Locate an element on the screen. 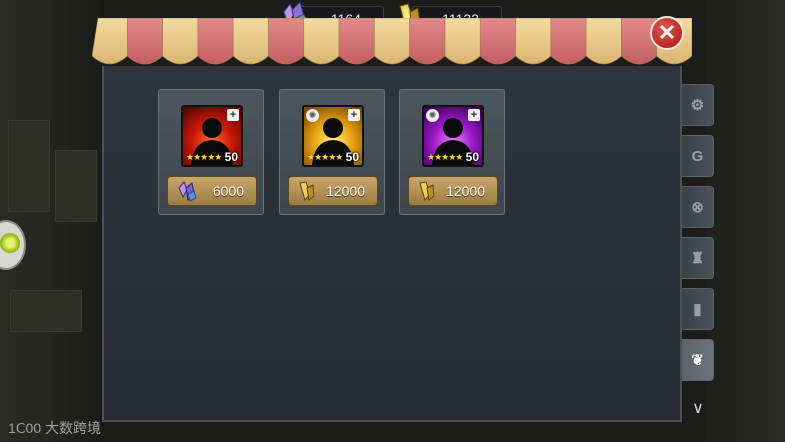 The image size is (785, 442). crossed-circle-tab-icon: ⊗ is located at coordinates (697, 207).